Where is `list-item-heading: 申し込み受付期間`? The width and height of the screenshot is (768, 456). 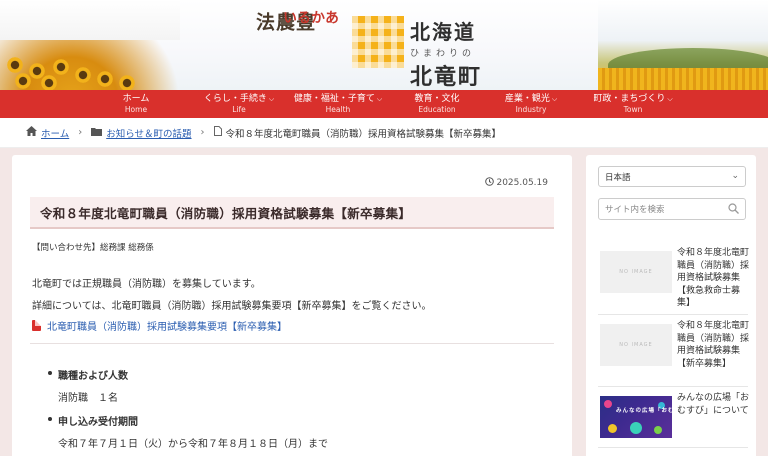
list-item-heading: 申し込み受付期間 is located at coordinates (93, 420).